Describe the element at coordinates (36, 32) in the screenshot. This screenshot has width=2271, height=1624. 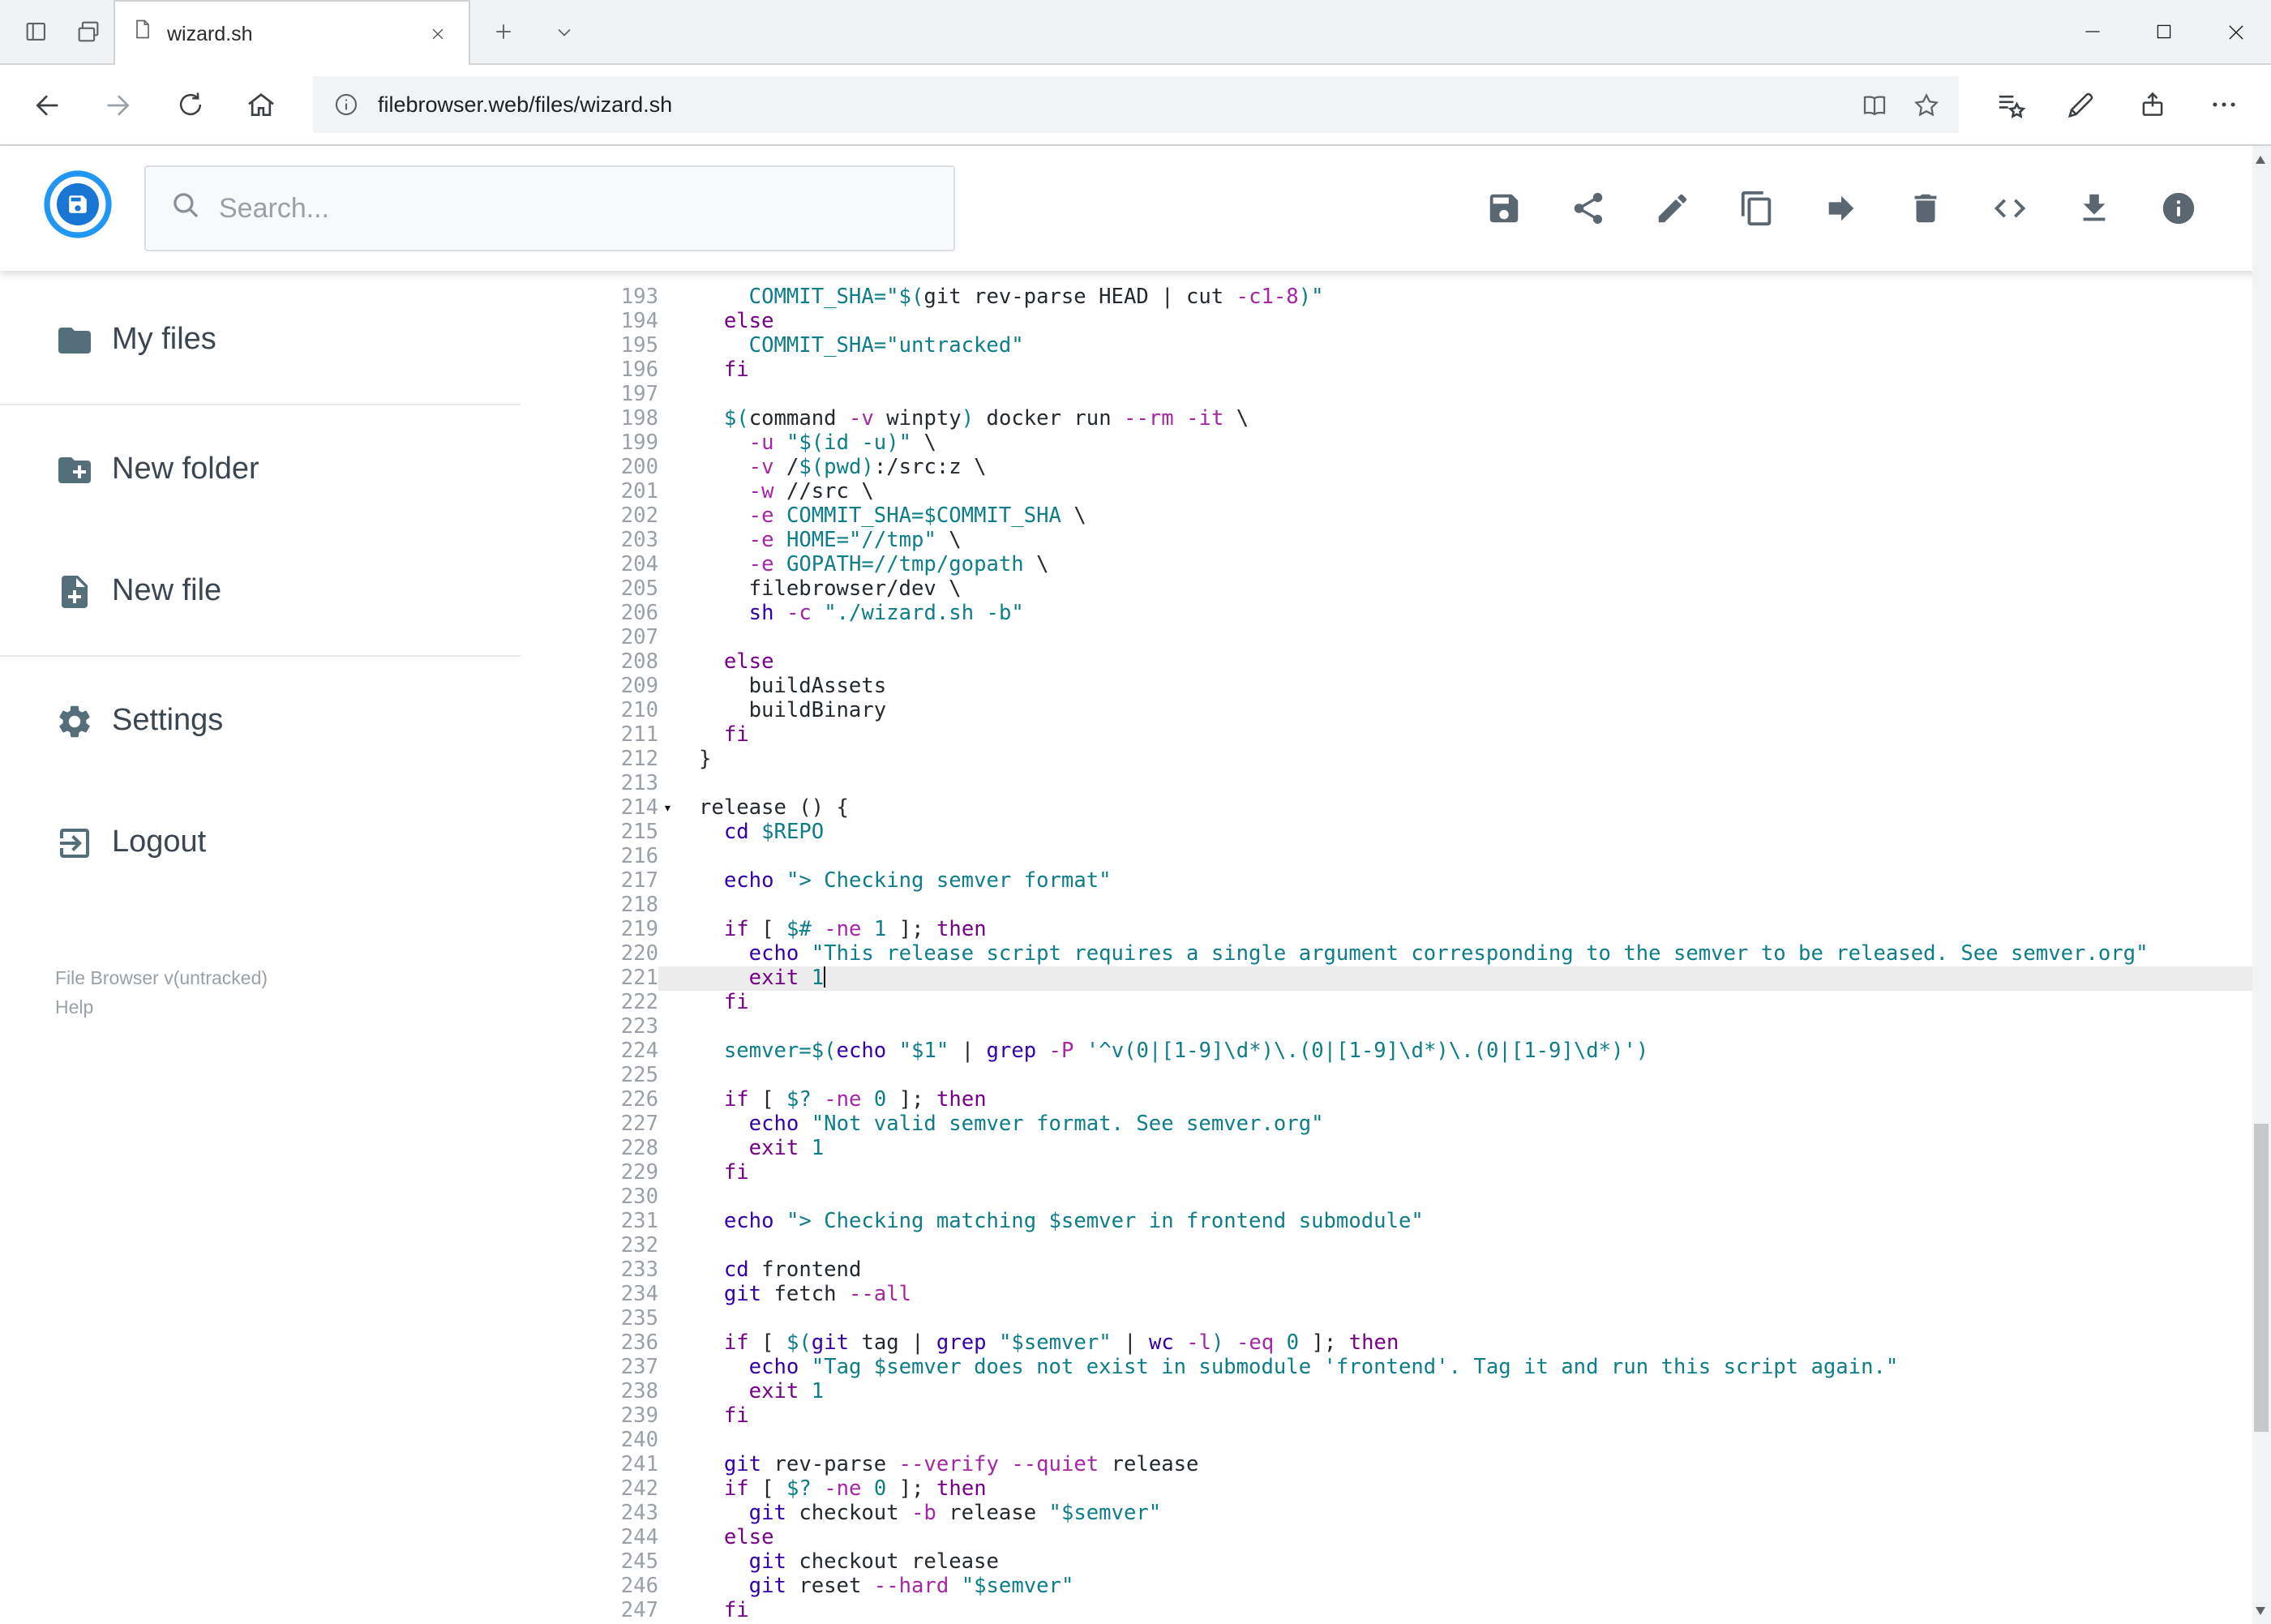
I see `set-tabs-aside-icon` at that location.